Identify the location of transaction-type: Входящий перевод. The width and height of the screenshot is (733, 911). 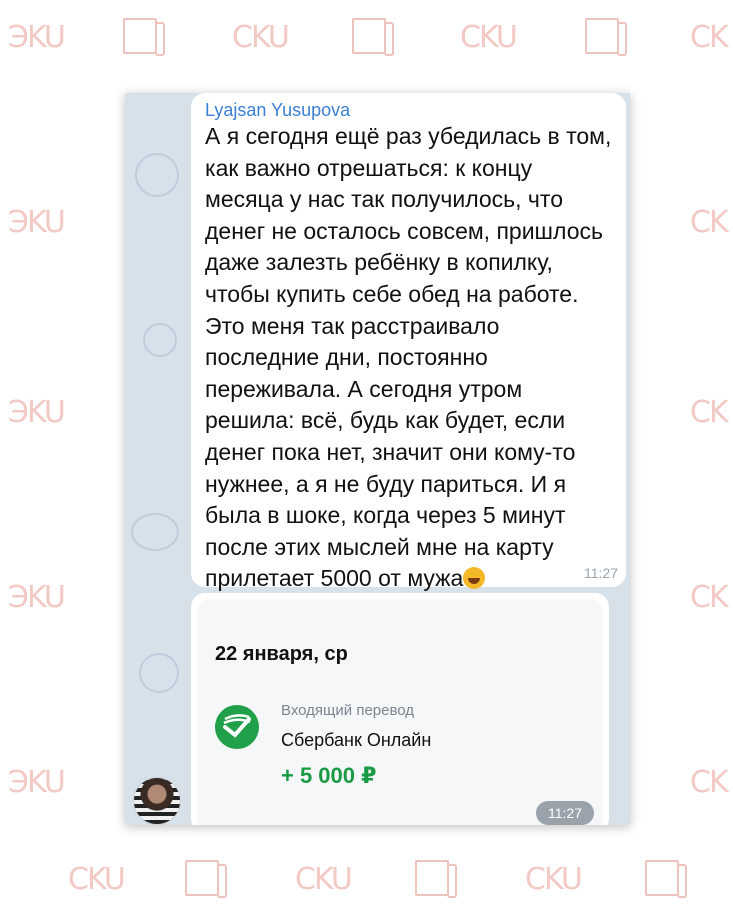
(348, 710).